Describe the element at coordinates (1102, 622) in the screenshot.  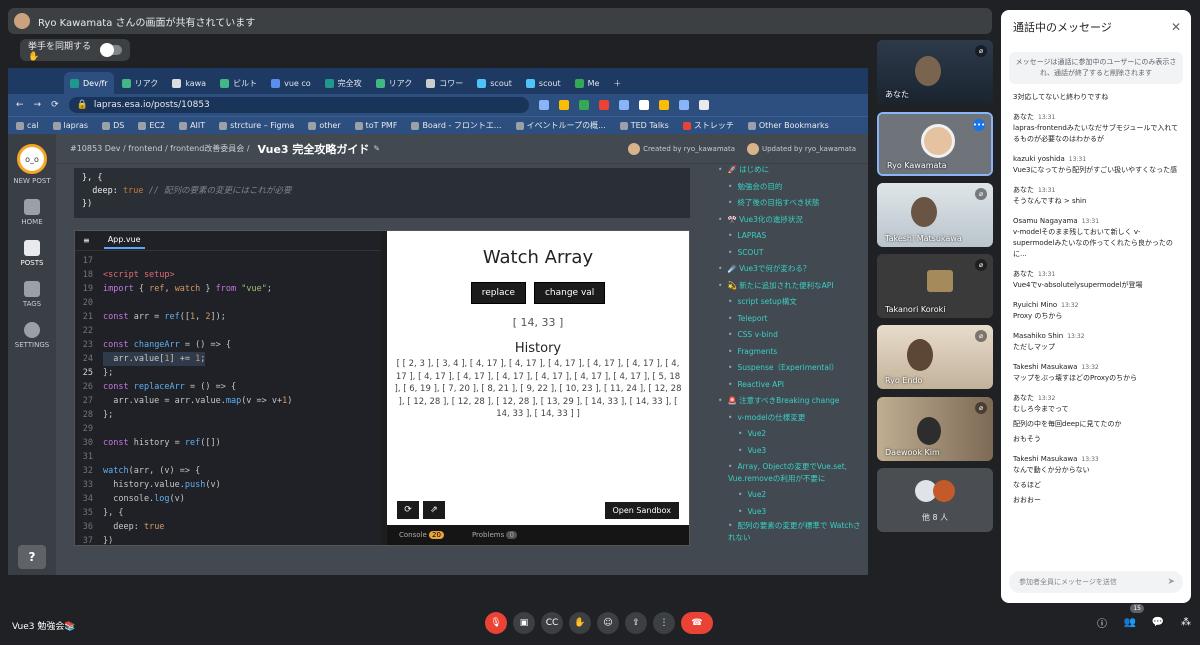
I see `info-icon: ⓘ` at that location.